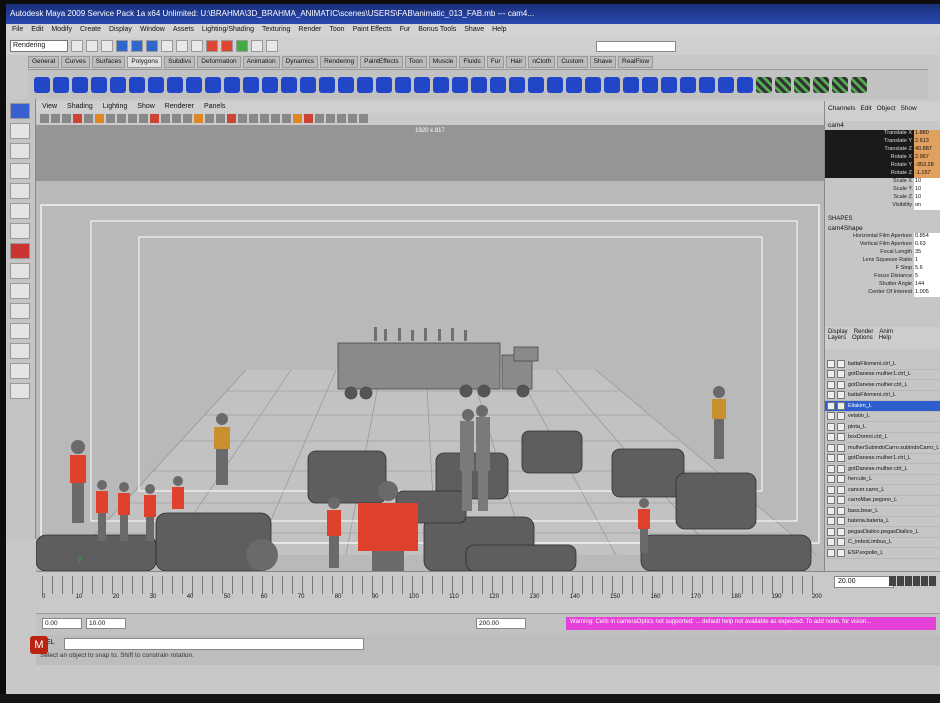 The width and height of the screenshot is (940, 703). What do you see at coordinates (39, 46) in the screenshot?
I see `menu-set-dropdown: Rendering` at bounding box center [39, 46].